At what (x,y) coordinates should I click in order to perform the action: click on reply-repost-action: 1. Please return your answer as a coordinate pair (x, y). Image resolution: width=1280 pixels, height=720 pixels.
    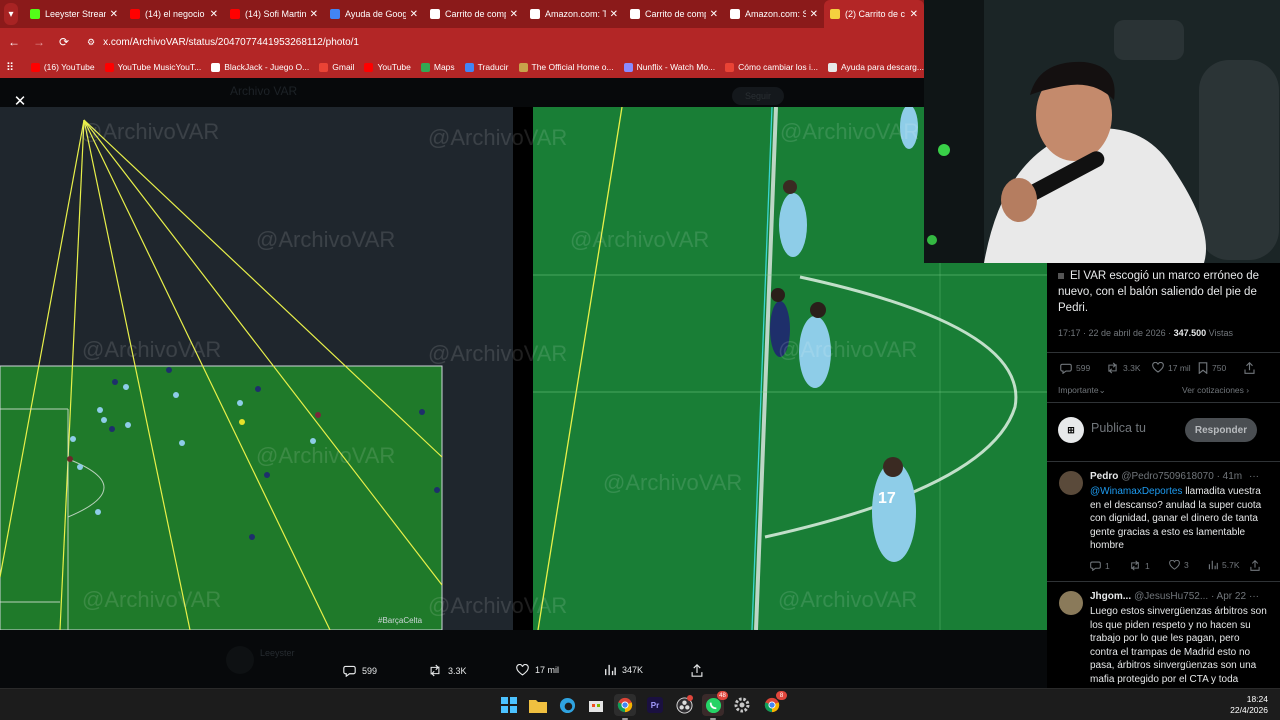
    Looking at the image, I should click on (1139, 565).